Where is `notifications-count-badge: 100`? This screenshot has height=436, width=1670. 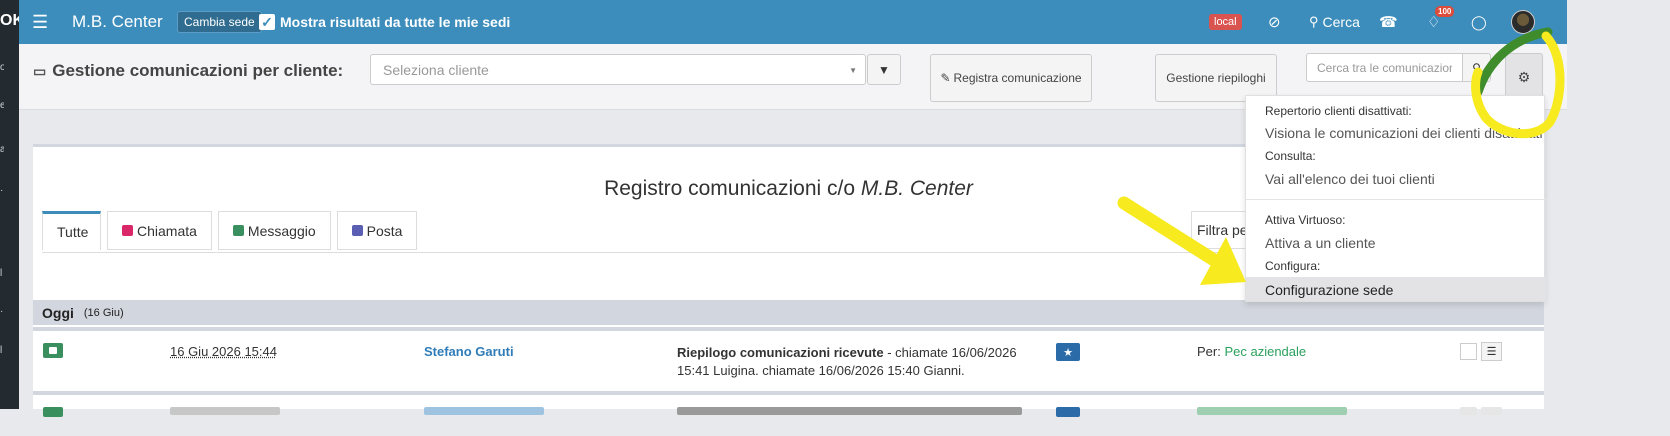 notifications-count-badge: 100 is located at coordinates (1445, 11).